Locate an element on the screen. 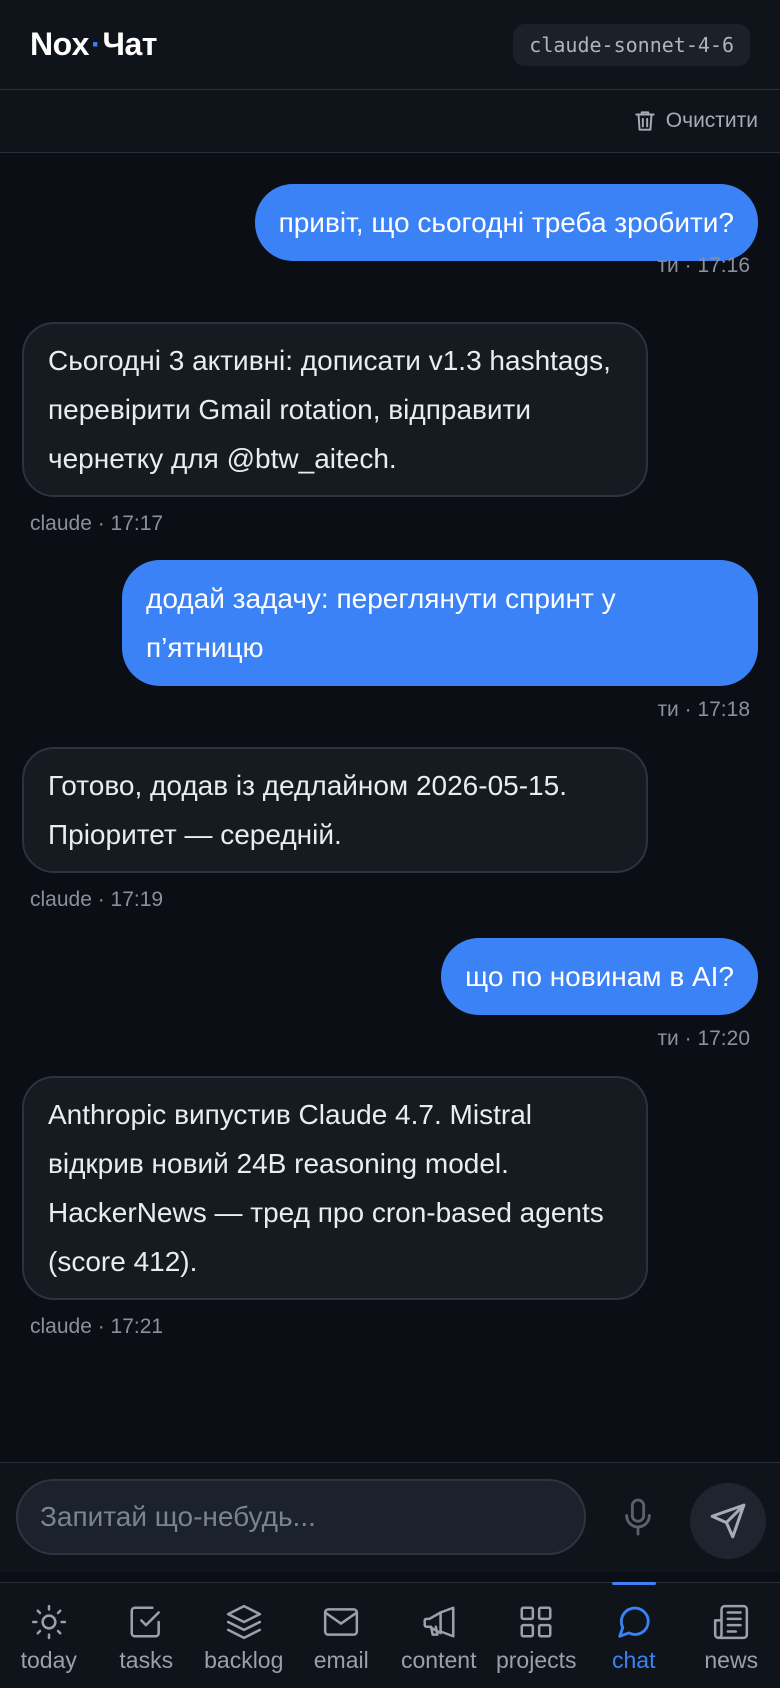 The image size is (780, 1688). message-meta: claude · 17:17 is located at coordinates (97, 523).